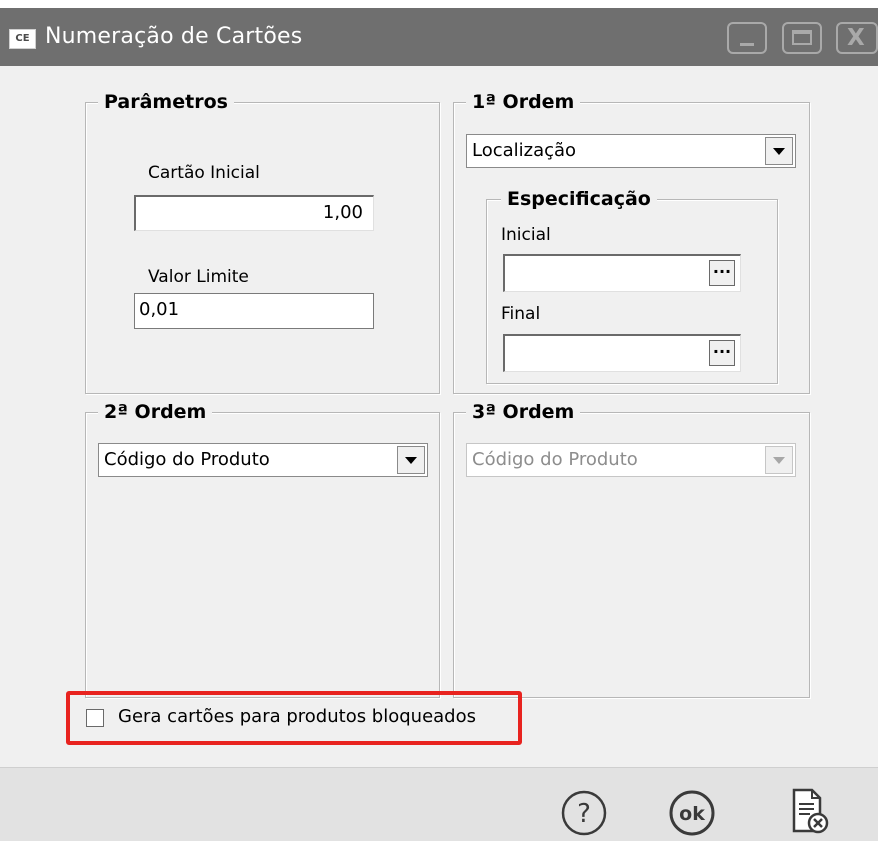 Image resolution: width=878 pixels, height=841 pixels. What do you see at coordinates (747, 44) in the screenshot?
I see `minimize-icon` at bounding box center [747, 44].